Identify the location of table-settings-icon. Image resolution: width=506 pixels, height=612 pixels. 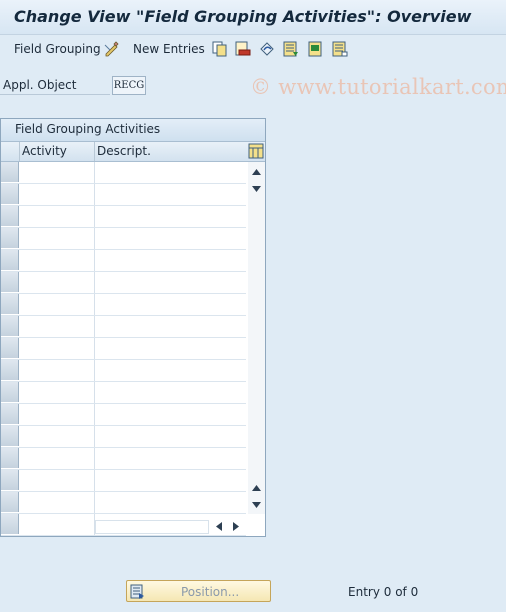
(256, 151).